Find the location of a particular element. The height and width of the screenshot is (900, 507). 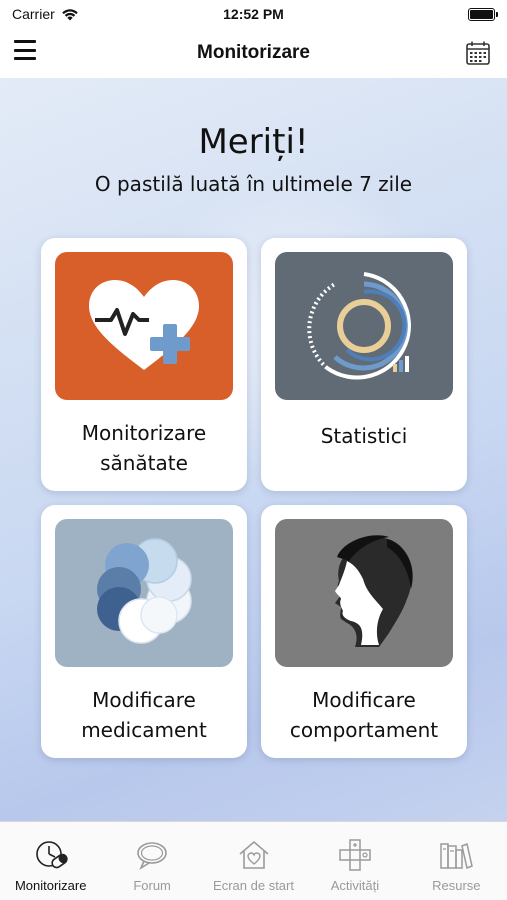

tab-monitorizare: Monitorizare is located at coordinates (50, 861).